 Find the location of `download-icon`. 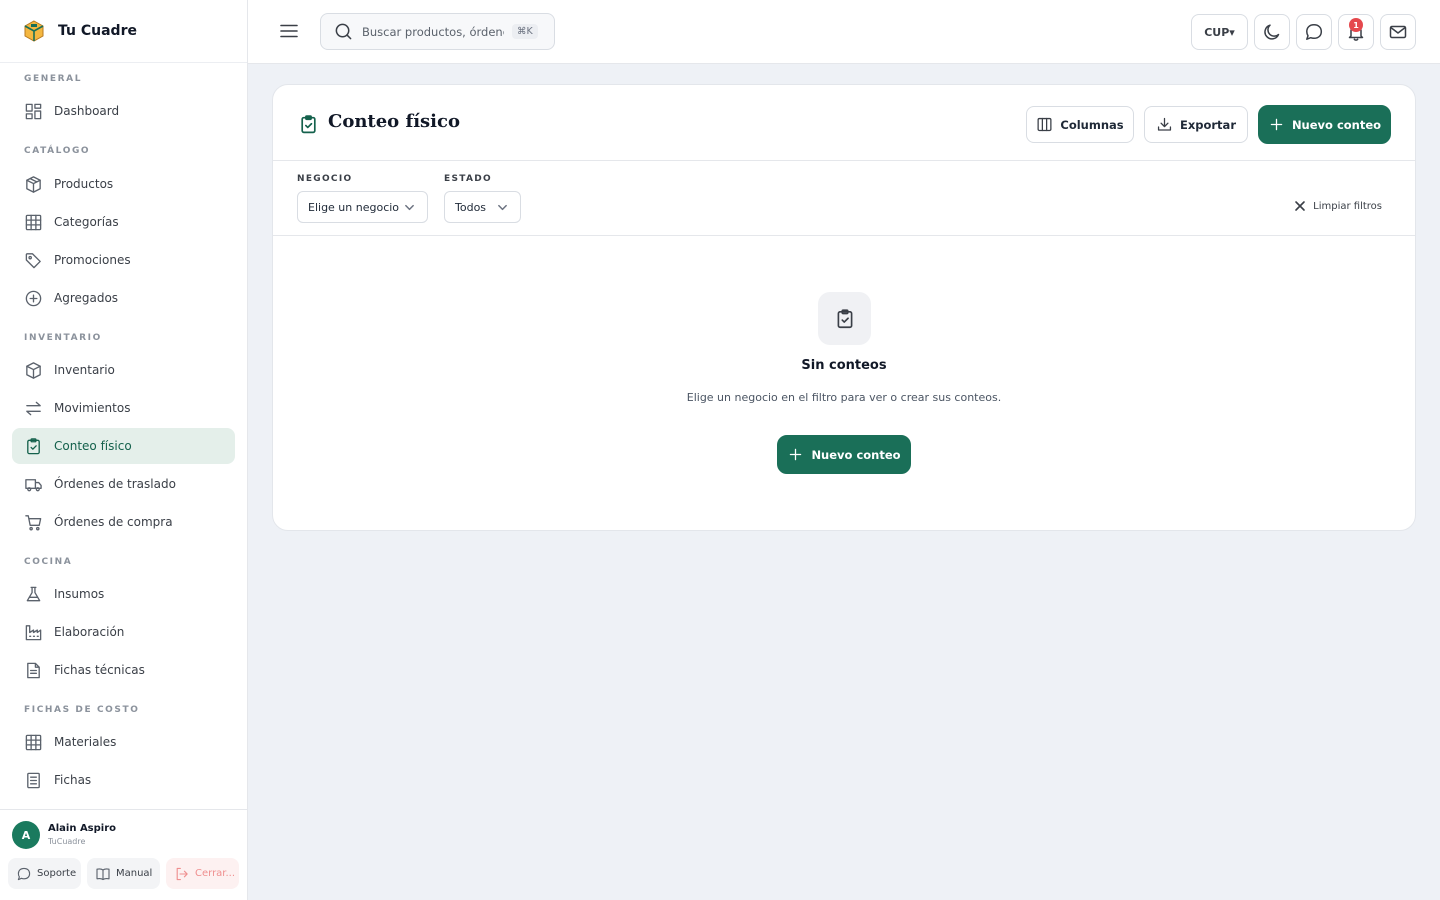

download-icon is located at coordinates (1164, 124).